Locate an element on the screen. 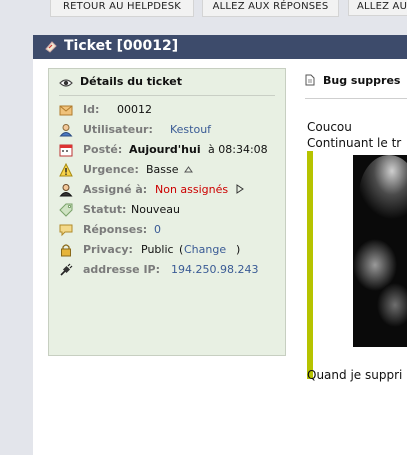 This screenshot has height=455, width=407. message-line-1: Coucou is located at coordinates (329, 127).